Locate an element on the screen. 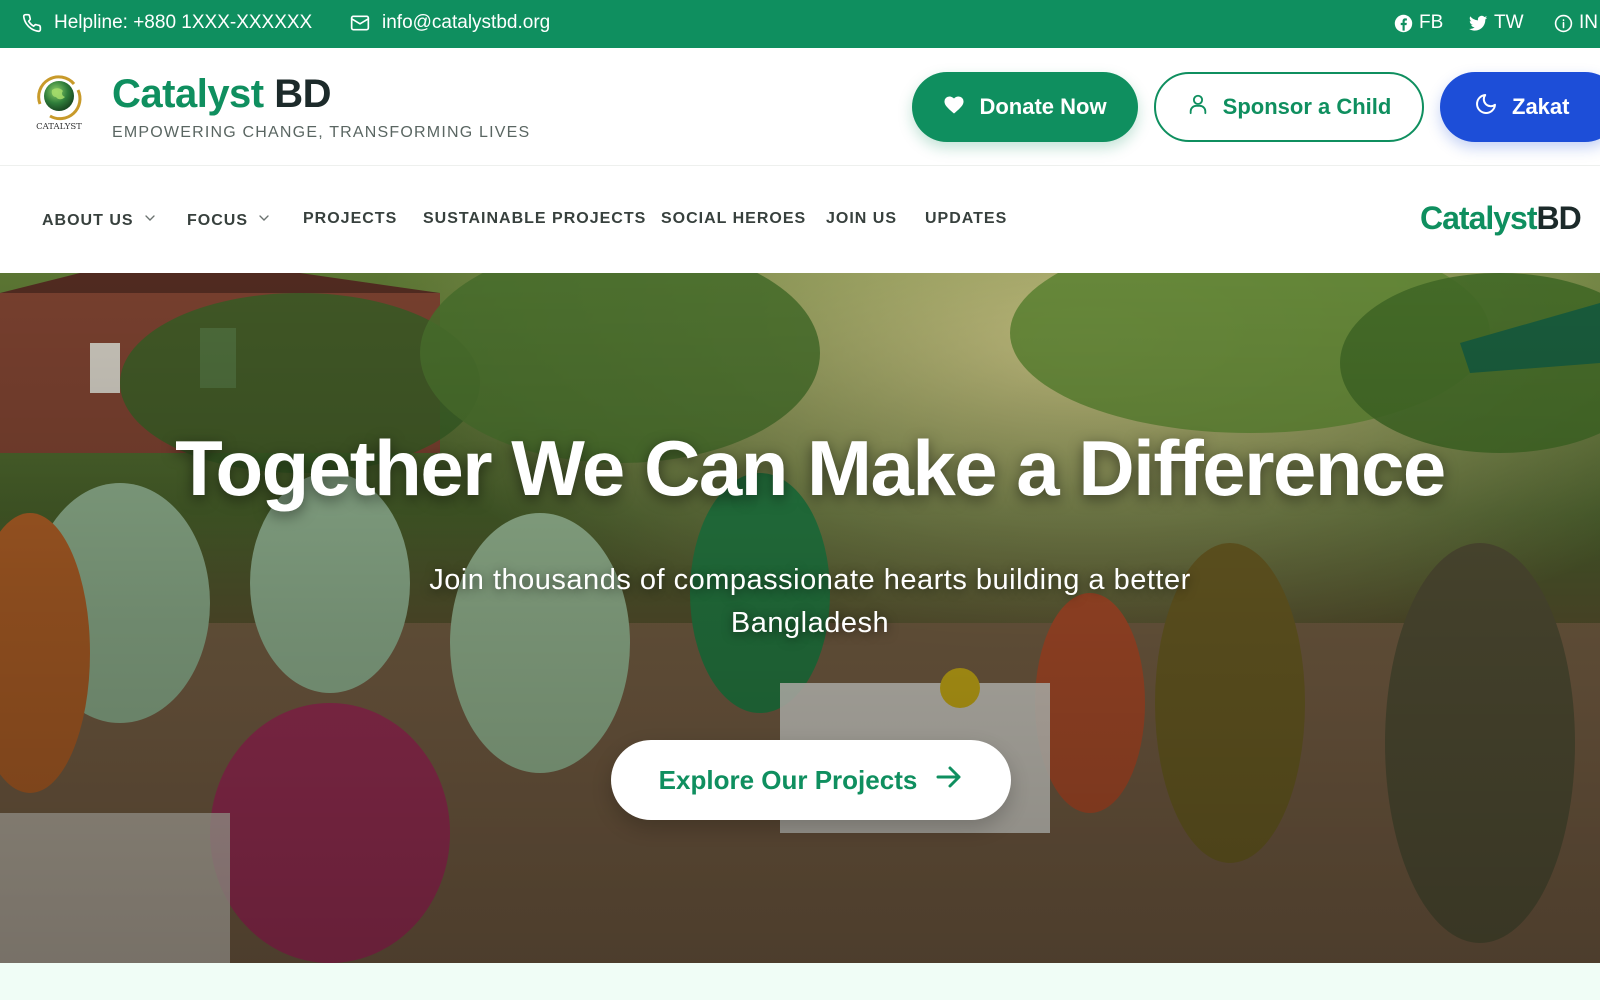 Image resolution: width=1600 pixels, height=1000 pixels. nav-item-projects: PROJECTS is located at coordinates (350, 219).